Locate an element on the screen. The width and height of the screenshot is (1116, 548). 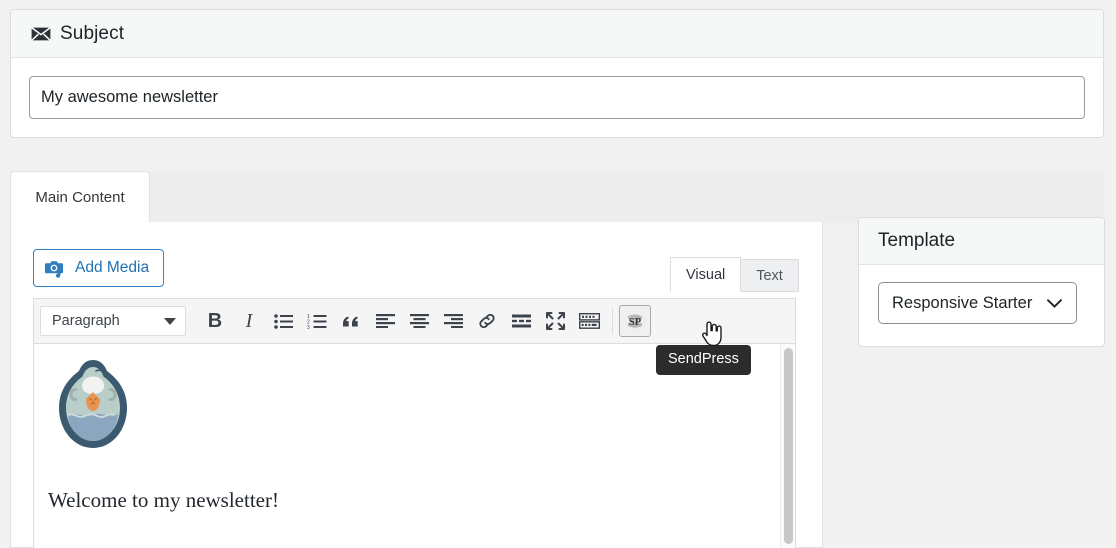
tab-strip is located at coordinates (557, 197).